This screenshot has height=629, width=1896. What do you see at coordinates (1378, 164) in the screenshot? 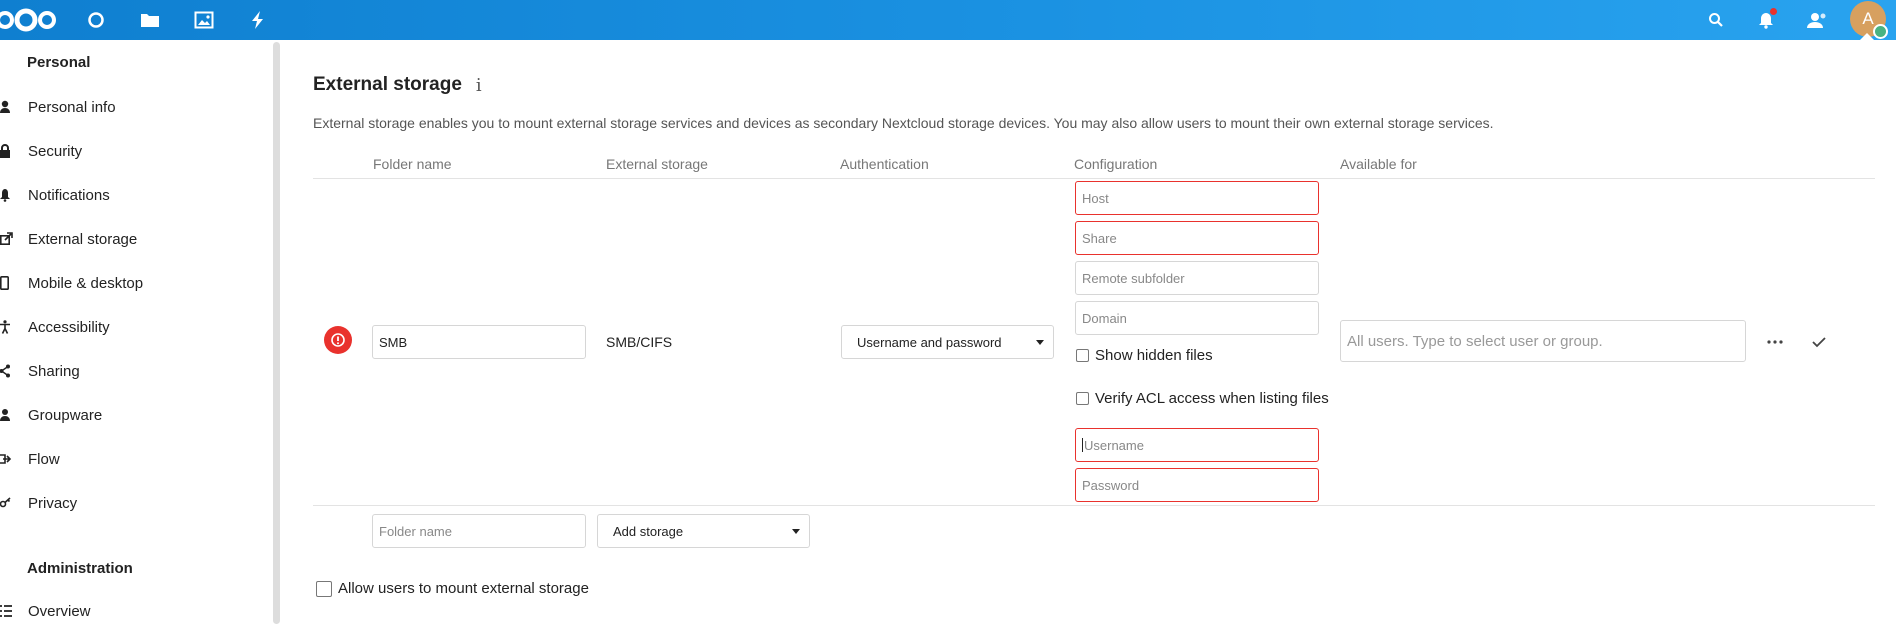
I see `column-header-available-for: Available for` at bounding box center [1378, 164].